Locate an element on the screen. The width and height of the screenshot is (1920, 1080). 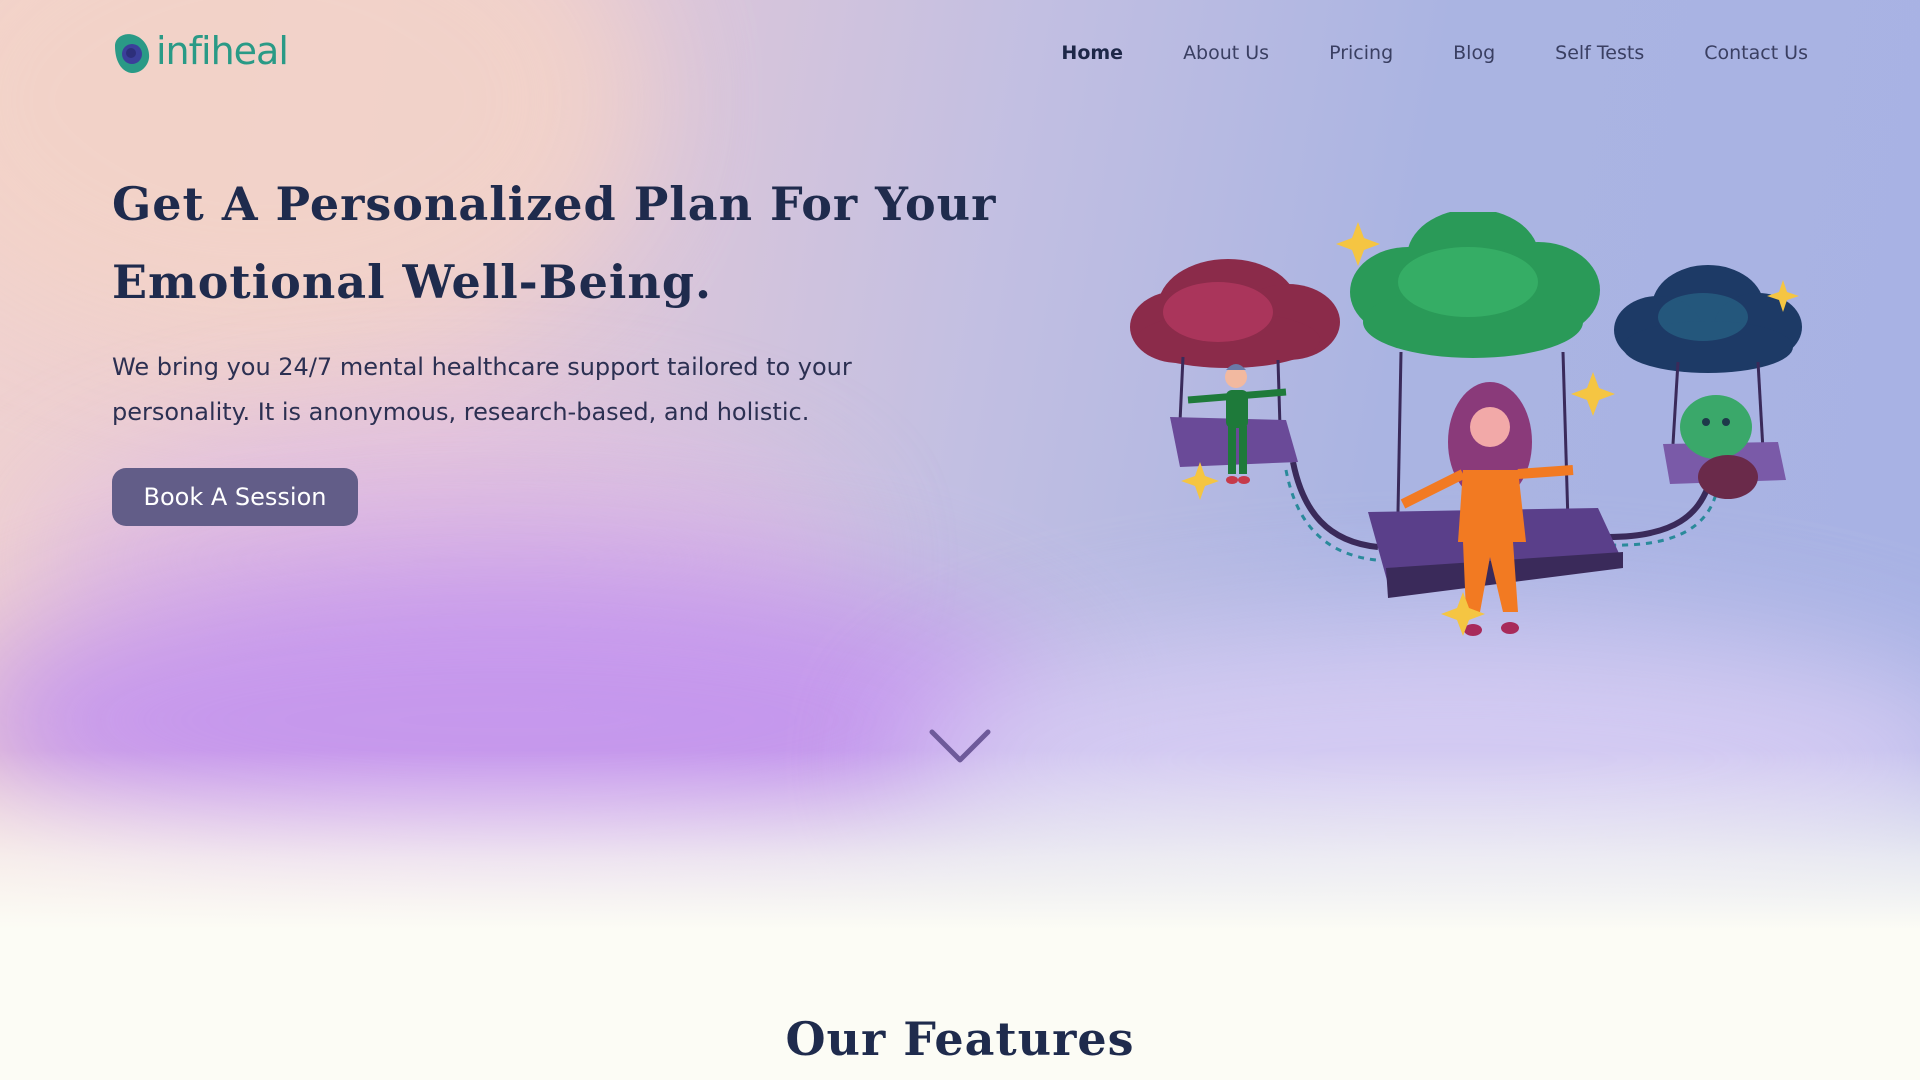
chevron-down-icon is located at coordinates (960, 746).